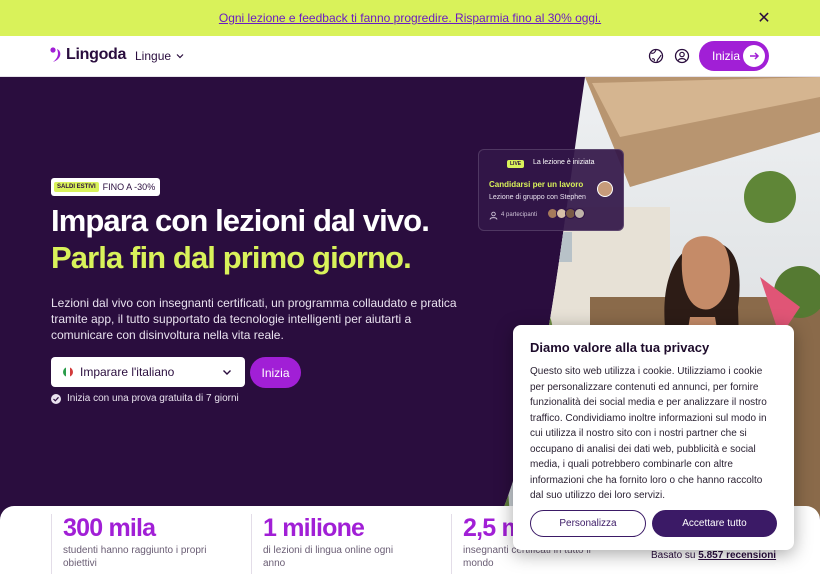 The width and height of the screenshot is (820, 577). I want to click on header-start-label: Inizia, so click(726, 56).